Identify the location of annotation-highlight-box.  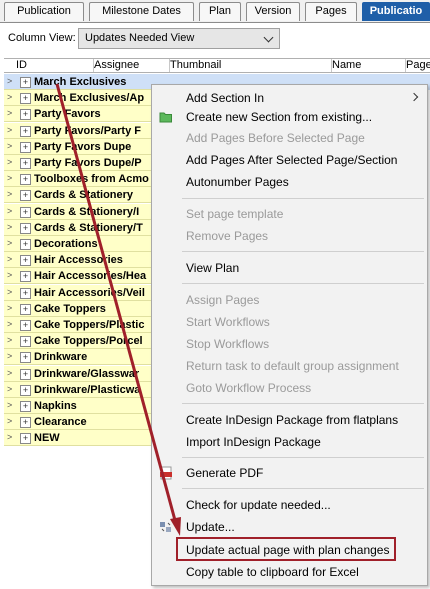
(286, 549).